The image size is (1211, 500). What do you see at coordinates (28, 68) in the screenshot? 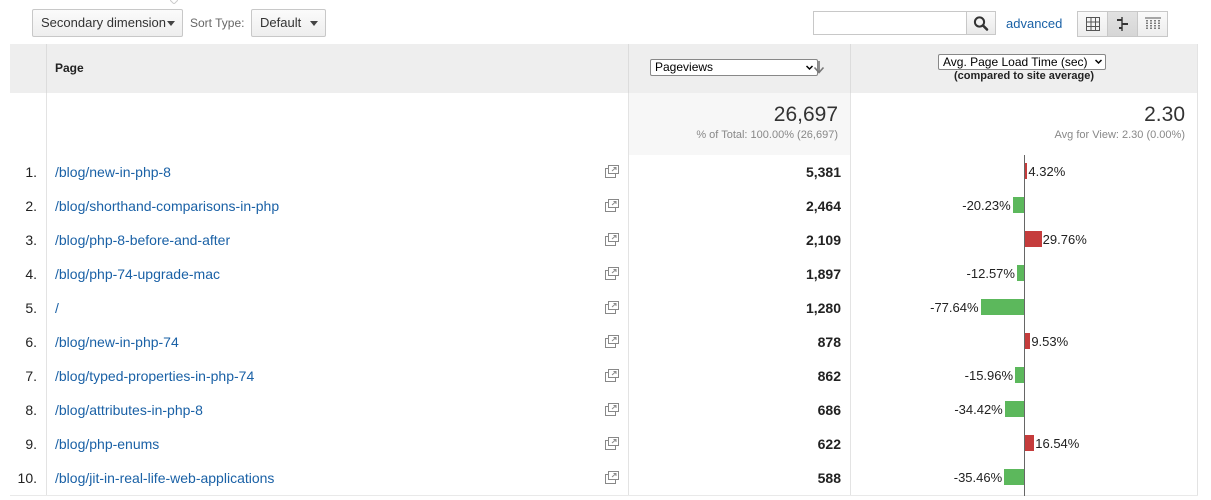
I see `index-header` at bounding box center [28, 68].